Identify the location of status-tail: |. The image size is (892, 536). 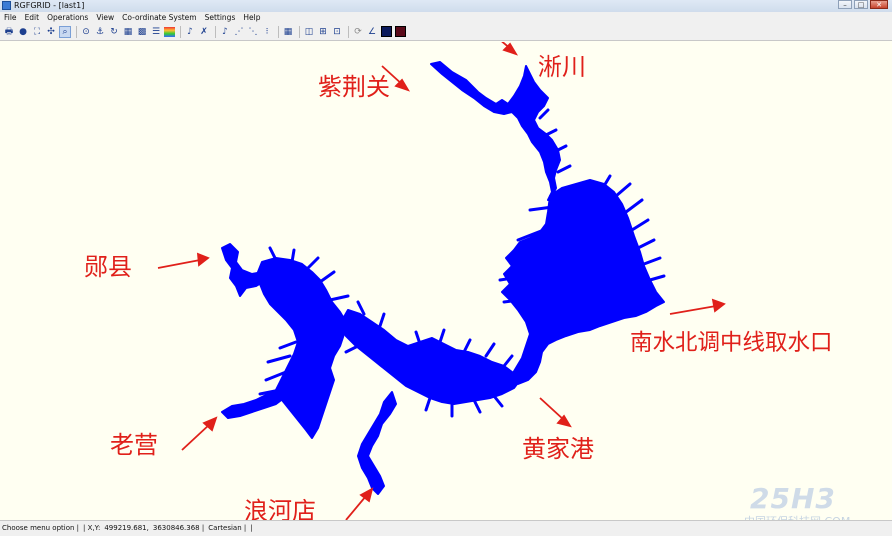
(251, 528).